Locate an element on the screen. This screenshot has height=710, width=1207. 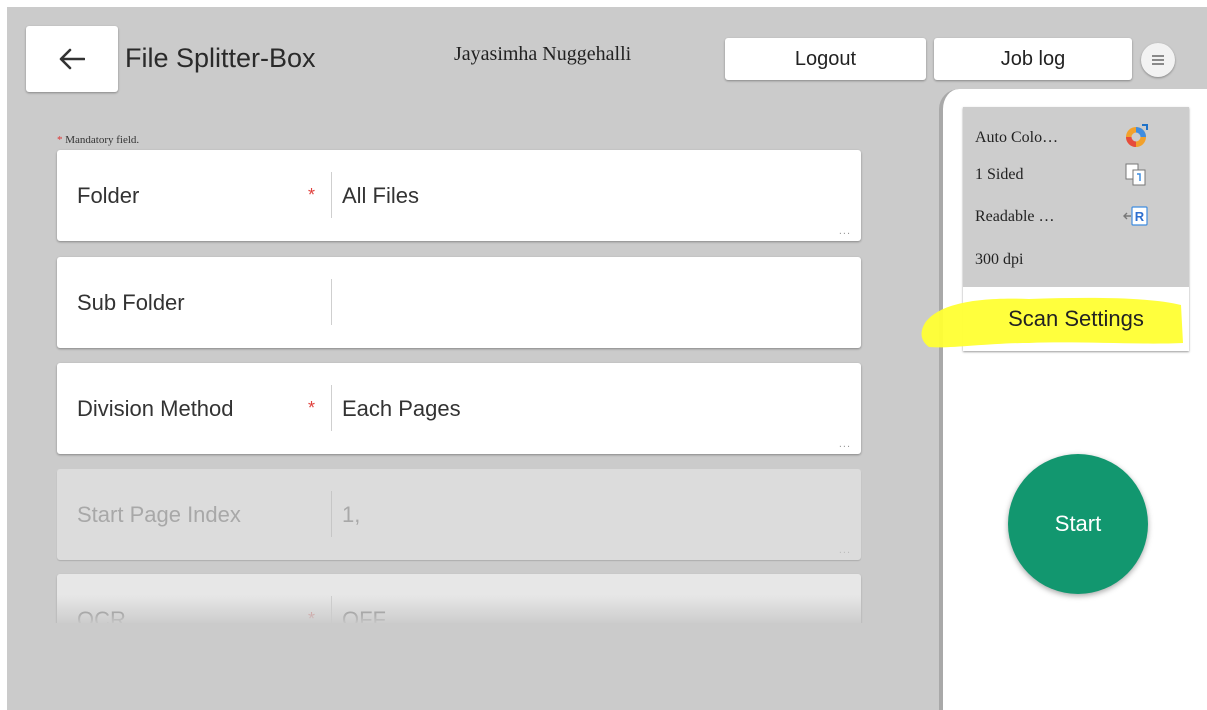
scan-resolution: 300 dpi is located at coordinates (999, 259).